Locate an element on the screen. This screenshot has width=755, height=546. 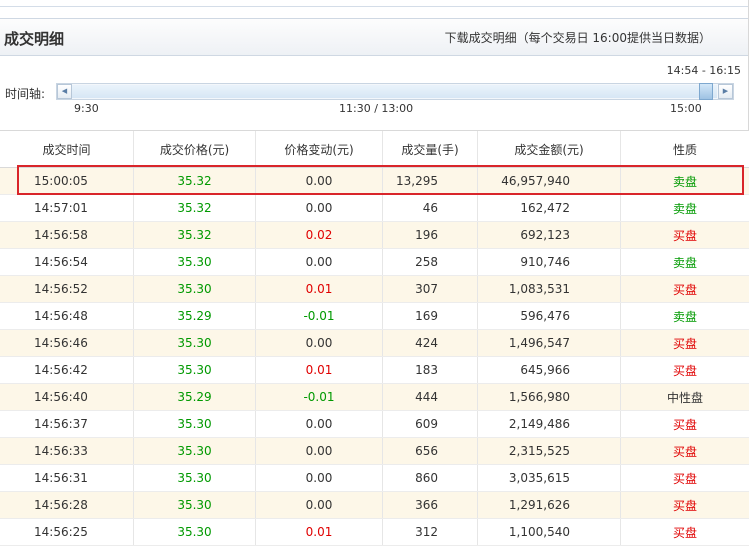
table-row: 14:56:46 35.30 0.00 424 1,496,547 买盘 is located at coordinates (374, 343).